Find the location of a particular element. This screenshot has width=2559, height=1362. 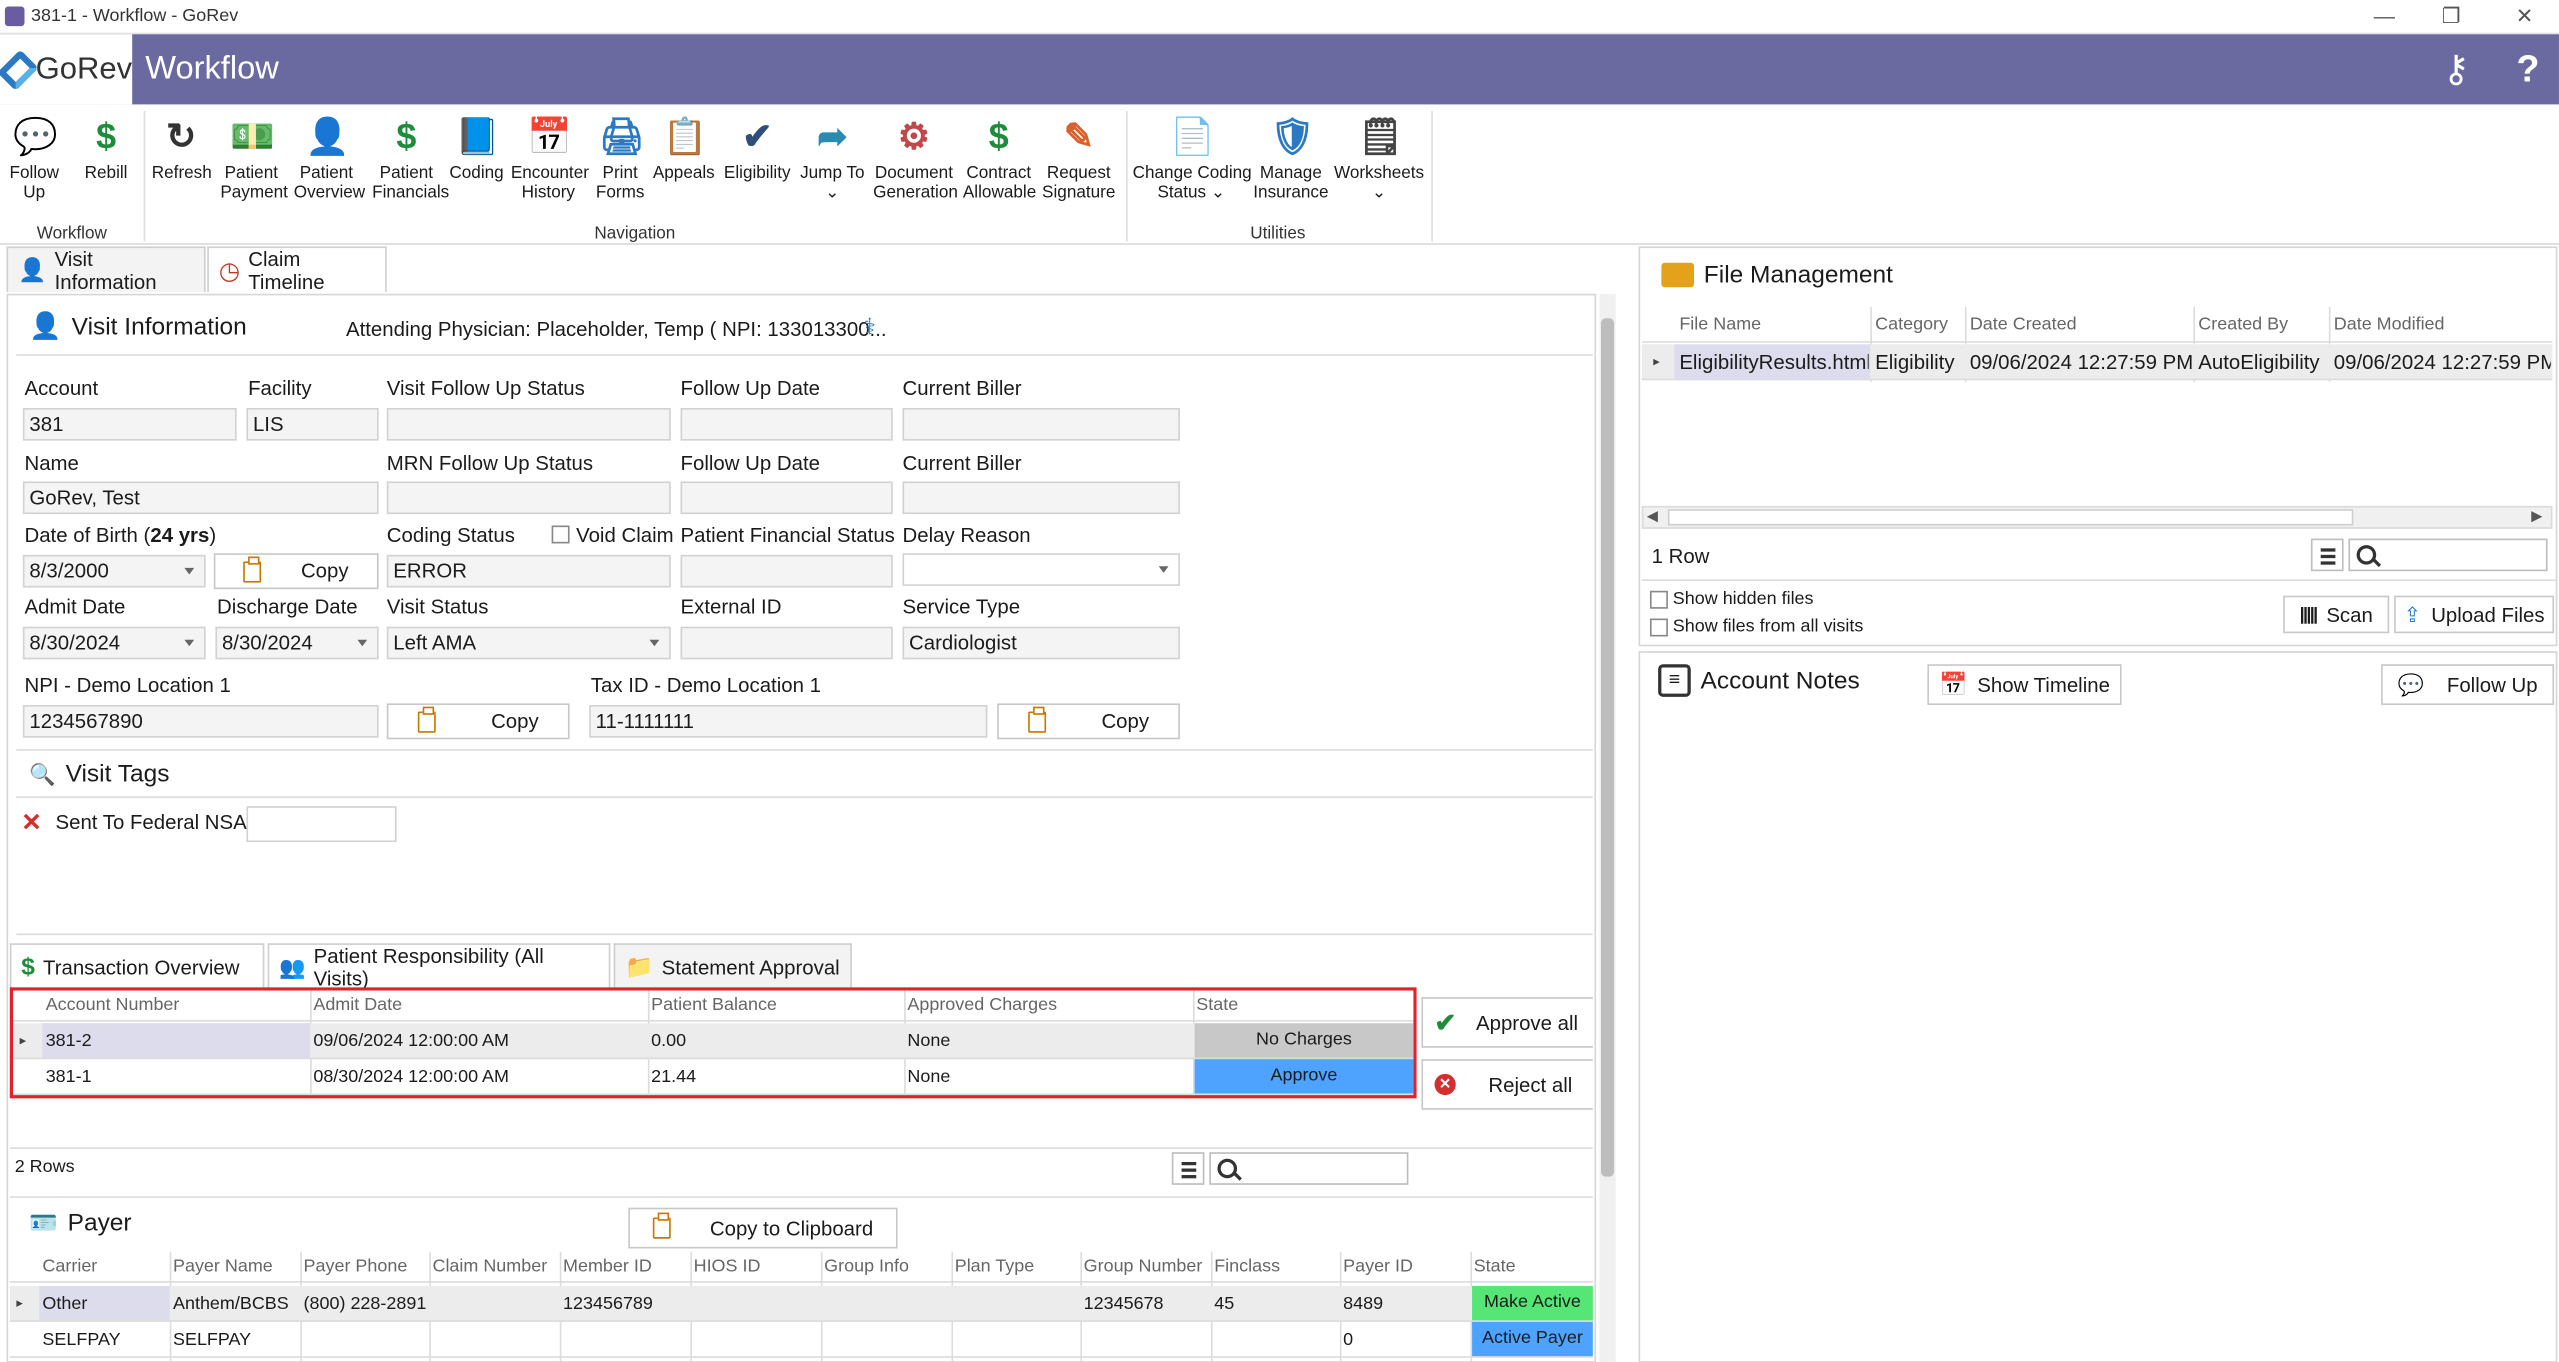

tag-value-field is located at coordinates (321, 824).